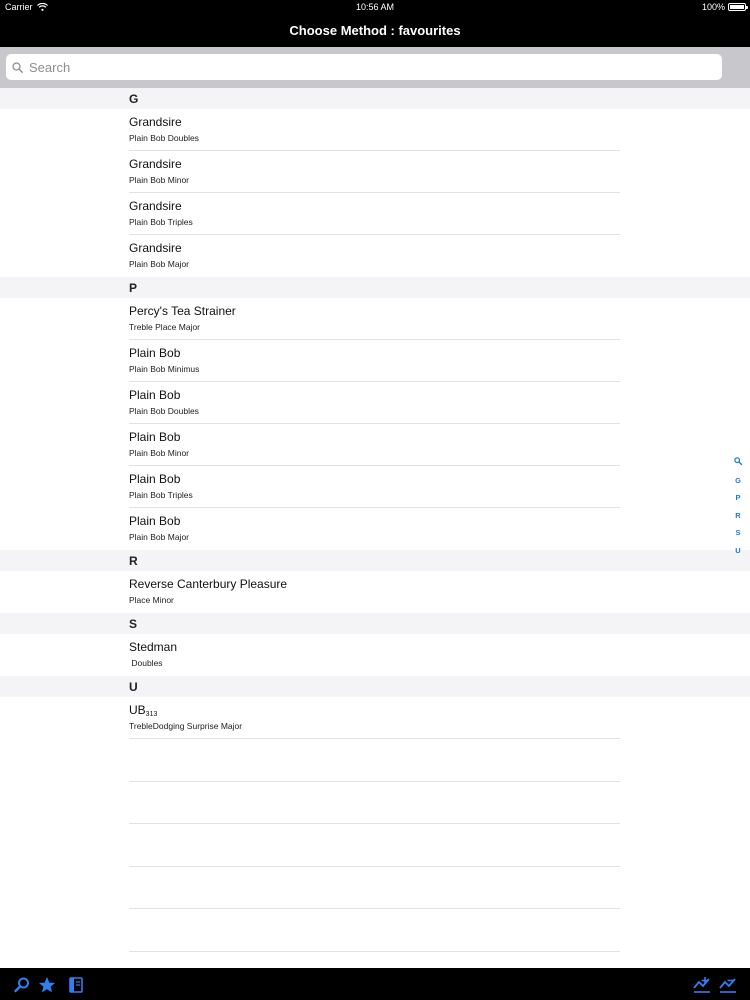 The image size is (750, 1000). I want to click on list-item: Percy's Tea Strainer Treble Place Major, so click(375, 319).